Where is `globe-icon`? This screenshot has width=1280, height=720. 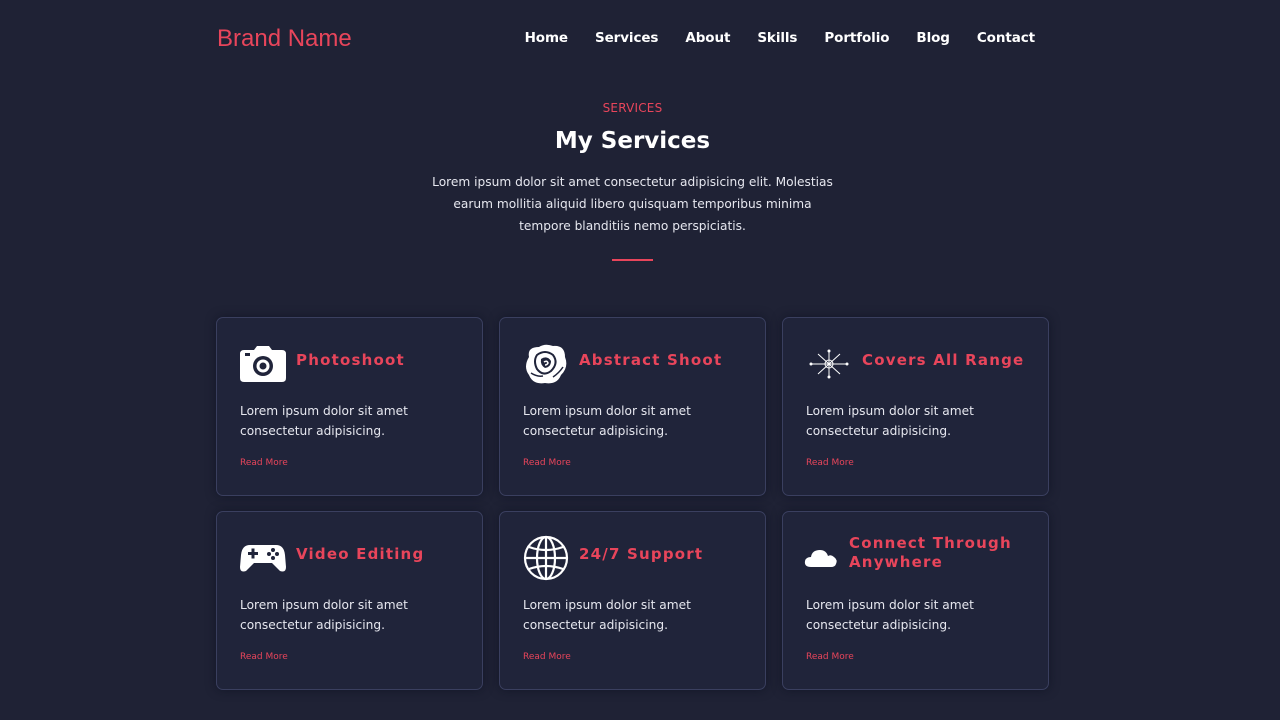 globe-icon is located at coordinates (546, 558).